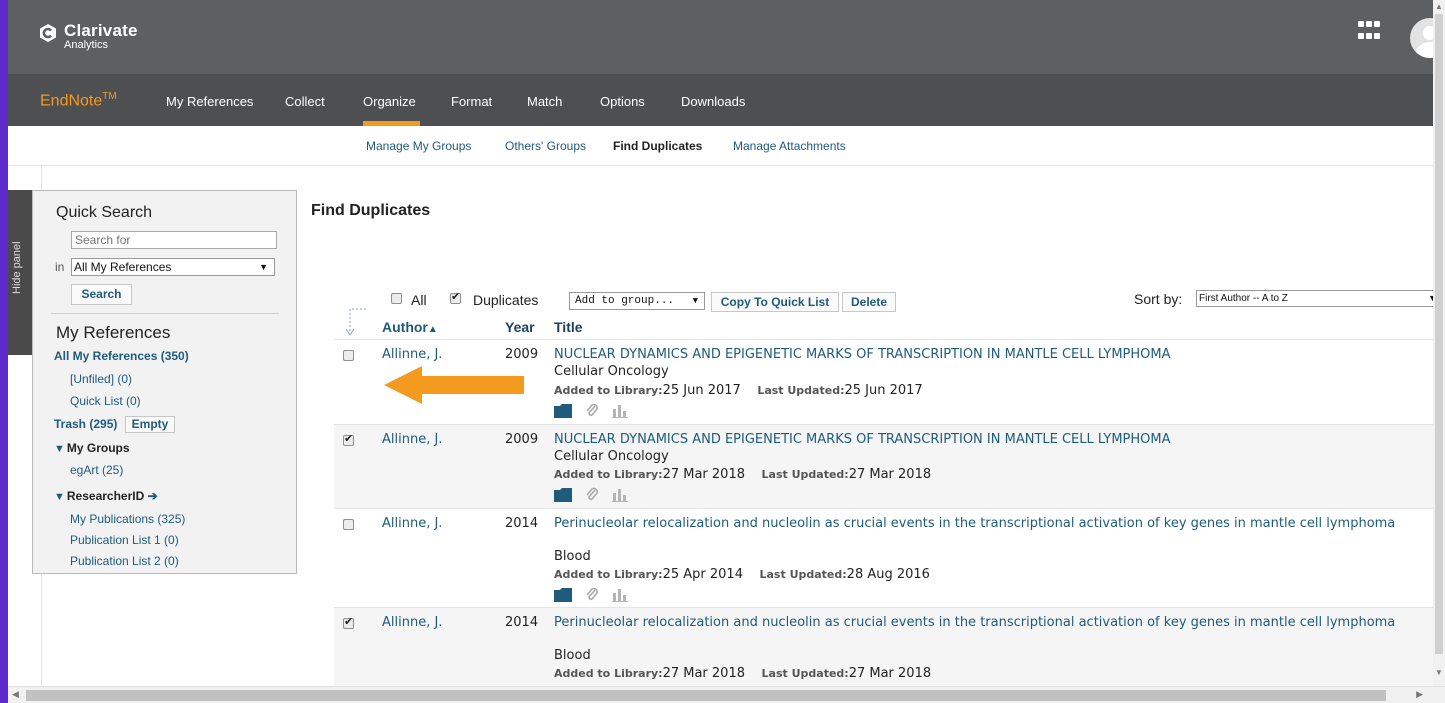 The image size is (1445, 703). What do you see at coordinates (1369, 32) in the screenshot?
I see `apps-grid-icon` at bounding box center [1369, 32].